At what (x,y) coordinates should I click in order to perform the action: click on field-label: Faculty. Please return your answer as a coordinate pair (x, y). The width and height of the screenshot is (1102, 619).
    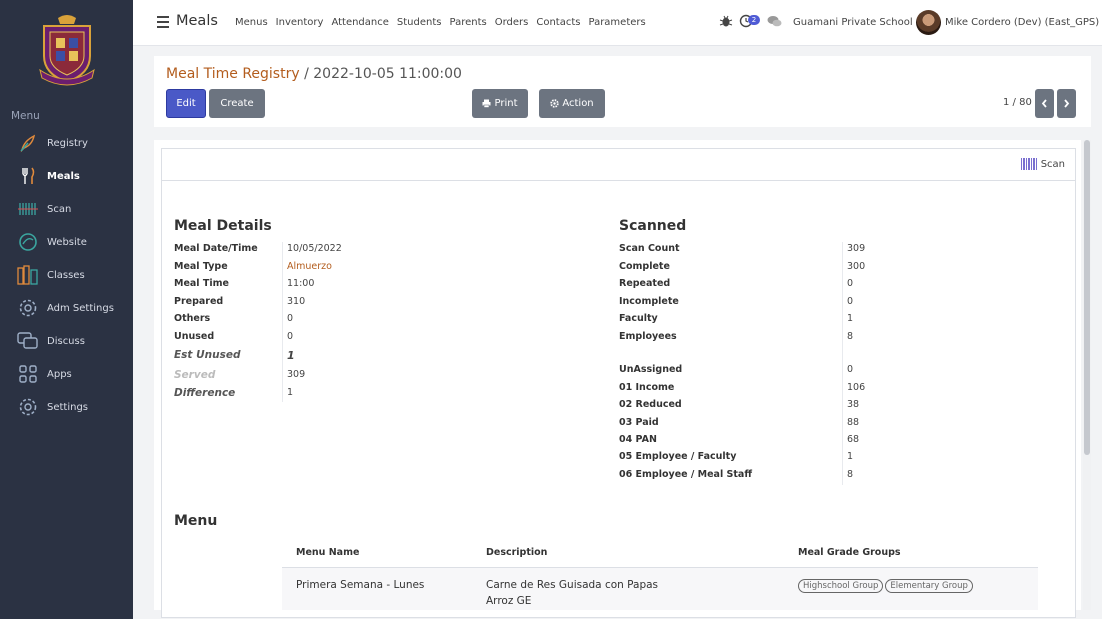
    Looking at the image, I should click on (638, 318).